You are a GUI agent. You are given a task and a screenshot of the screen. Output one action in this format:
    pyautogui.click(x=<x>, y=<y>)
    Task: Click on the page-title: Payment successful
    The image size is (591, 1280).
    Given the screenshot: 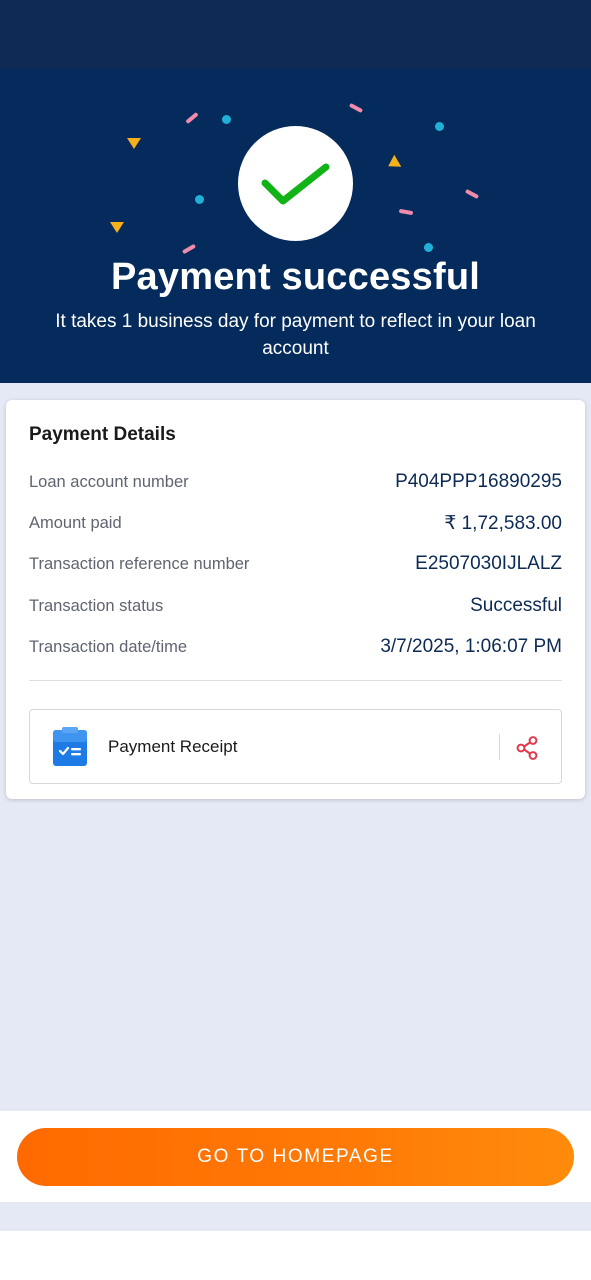 What is the action you would take?
    pyautogui.click(x=295, y=277)
    